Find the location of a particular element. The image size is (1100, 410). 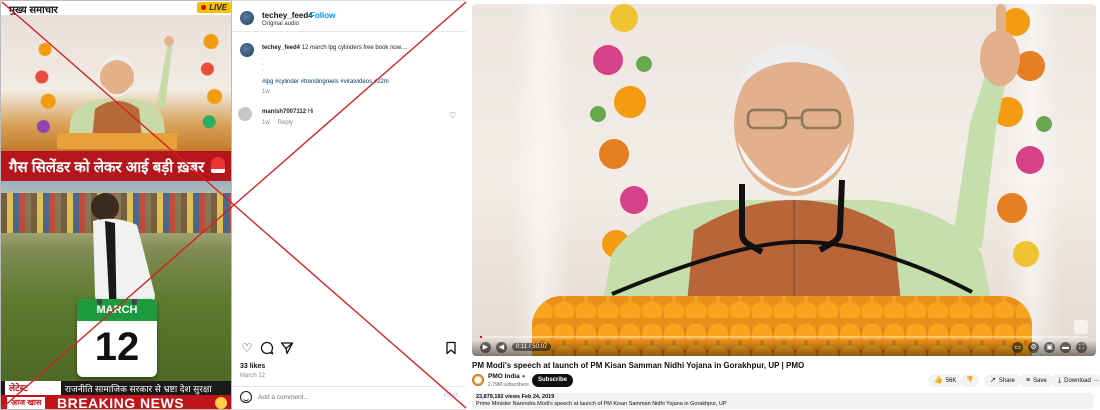

save-list-icon: ≡ is located at coordinates (1028, 380).